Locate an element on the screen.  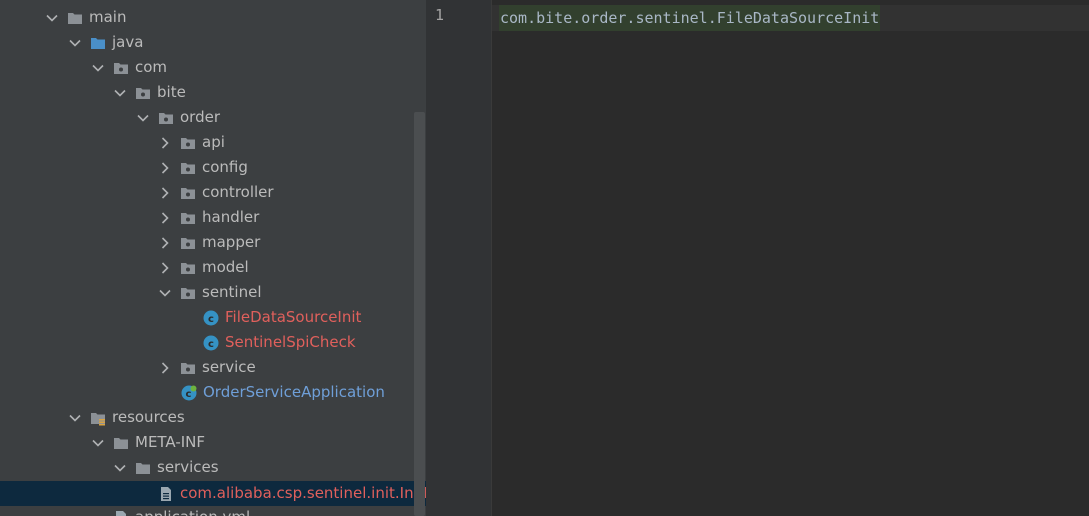
tree-item-mapper: mapper is located at coordinates (213, 242).